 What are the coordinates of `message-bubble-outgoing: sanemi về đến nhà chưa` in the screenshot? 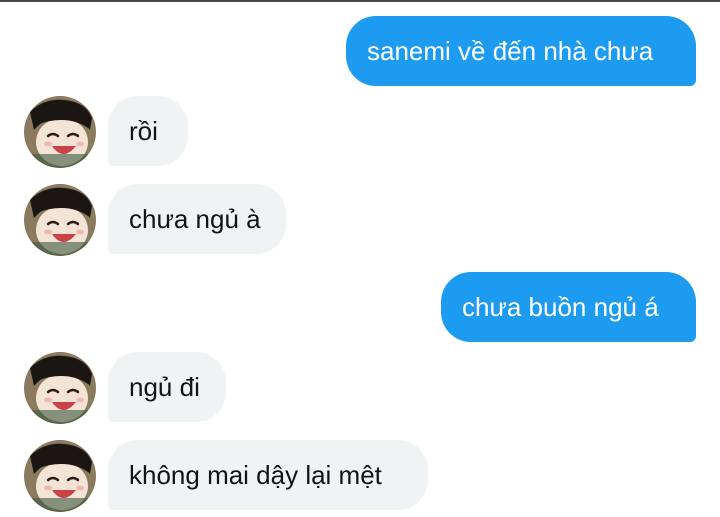 It's located at (521, 51).